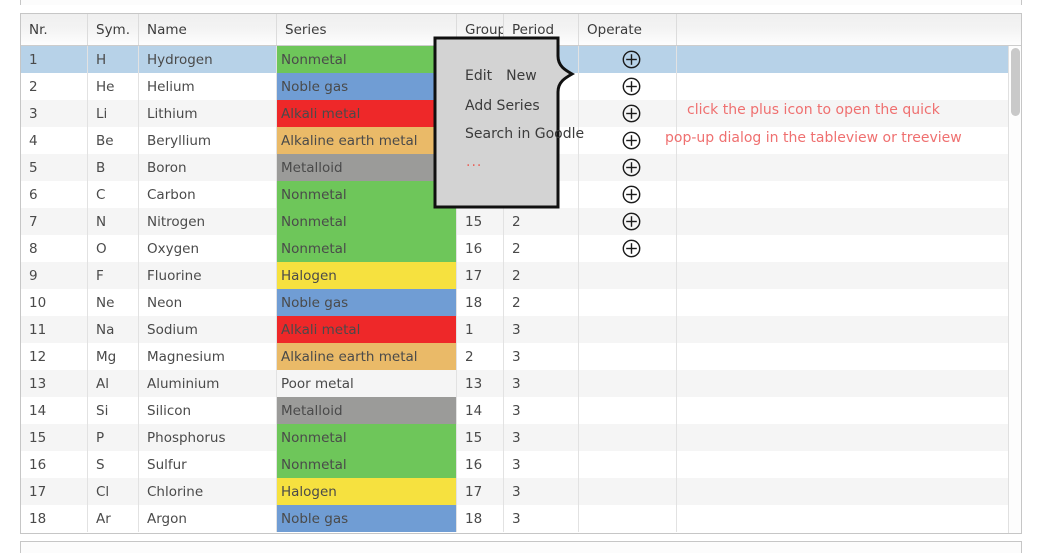 The image size is (1043, 553). What do you see at coordinates (54, 248) in the screenshot?
I see `cell-nr: 8` at bounding box center [54, 248].